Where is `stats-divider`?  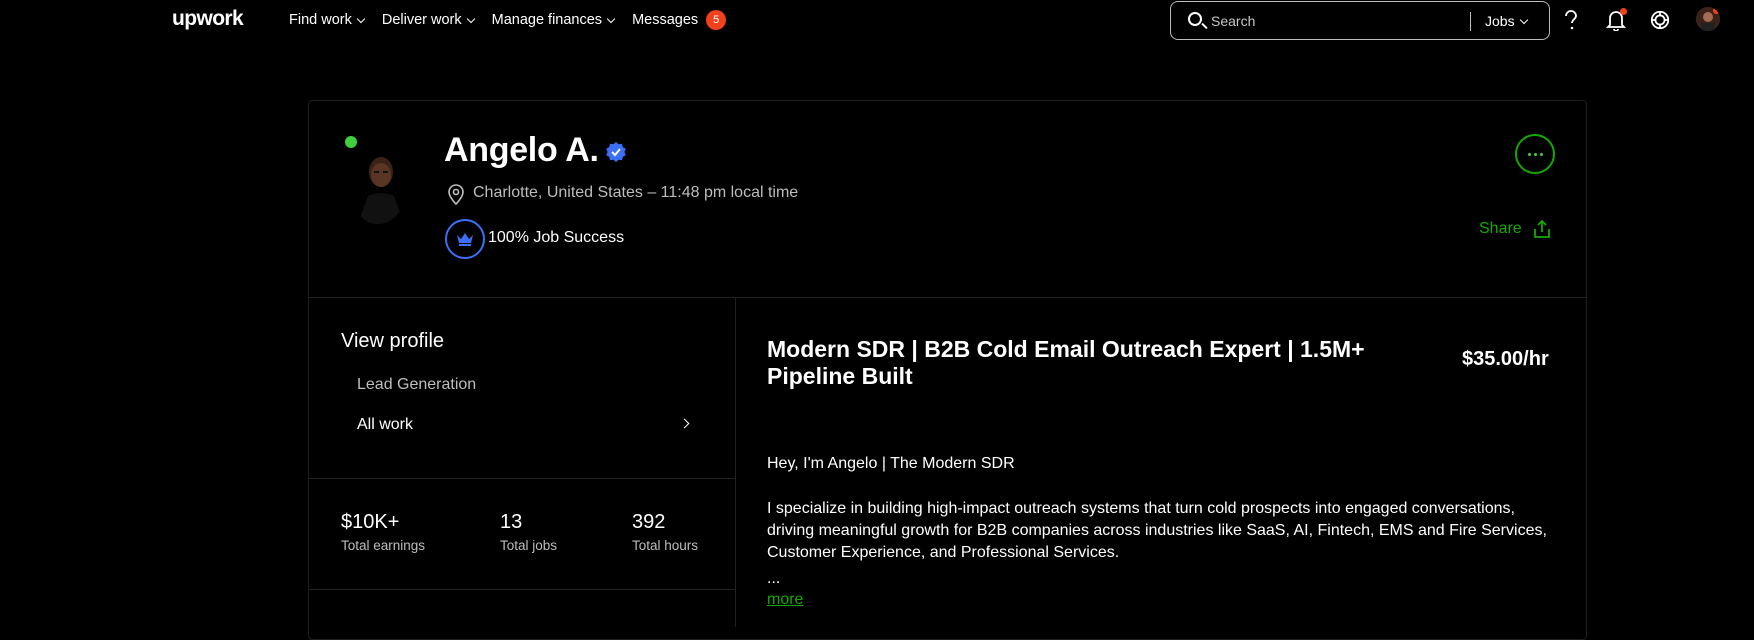 stats-divider is located at coordinates (522, 589).